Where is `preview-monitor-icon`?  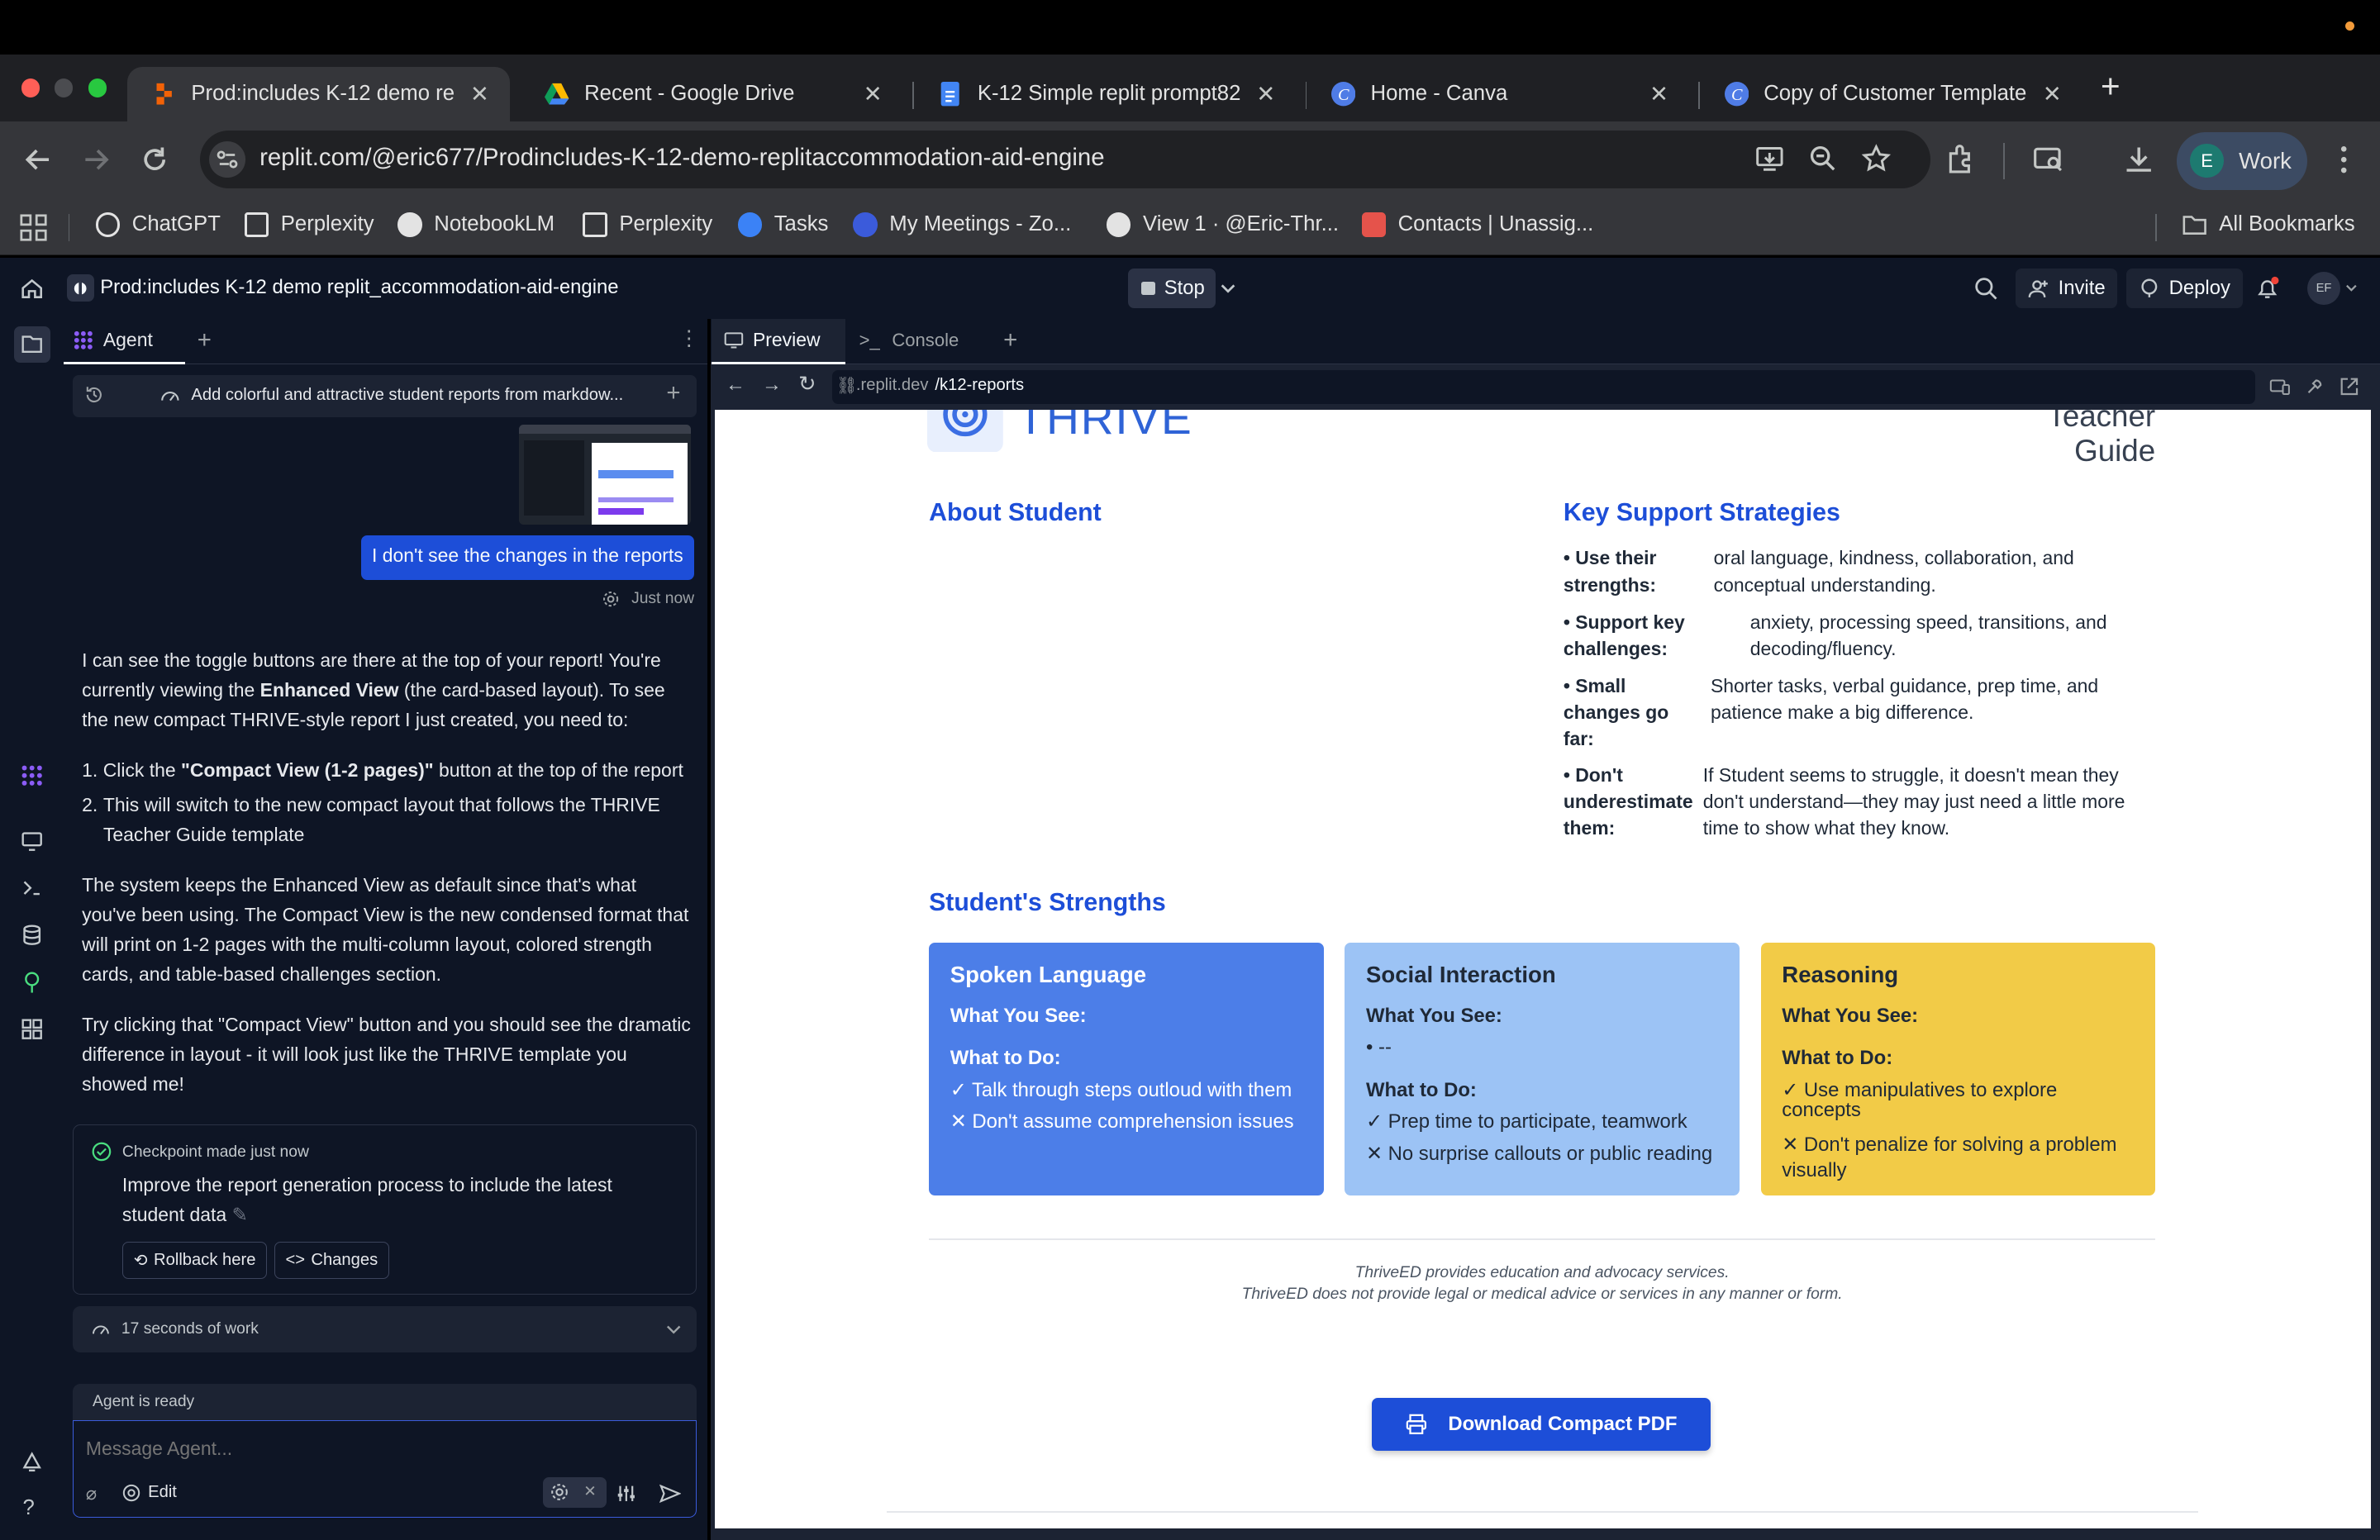
preview-monitor-icon is located at coordinates (32, 841).